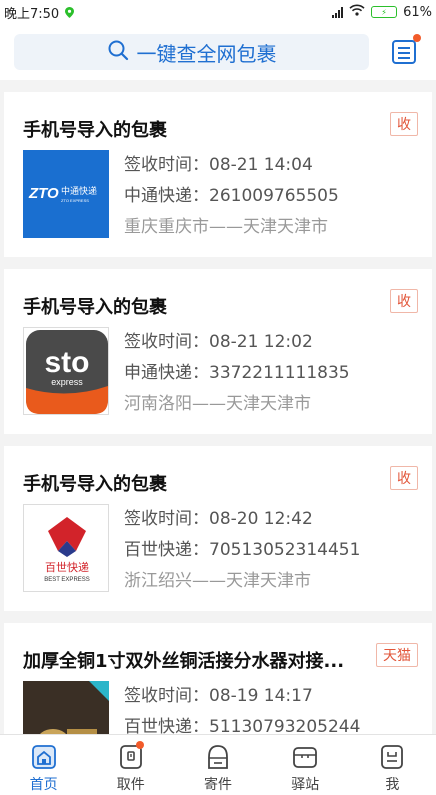 The height and width of the screenshot is (795, 436). I want to click on tab-station: 驿站, so click(305, 765).